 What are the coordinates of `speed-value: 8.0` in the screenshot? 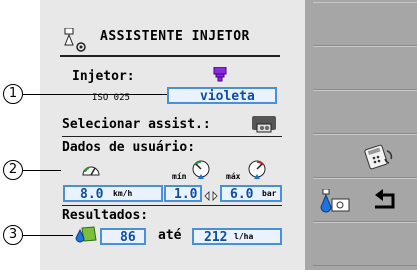 It's located at (92, 194).